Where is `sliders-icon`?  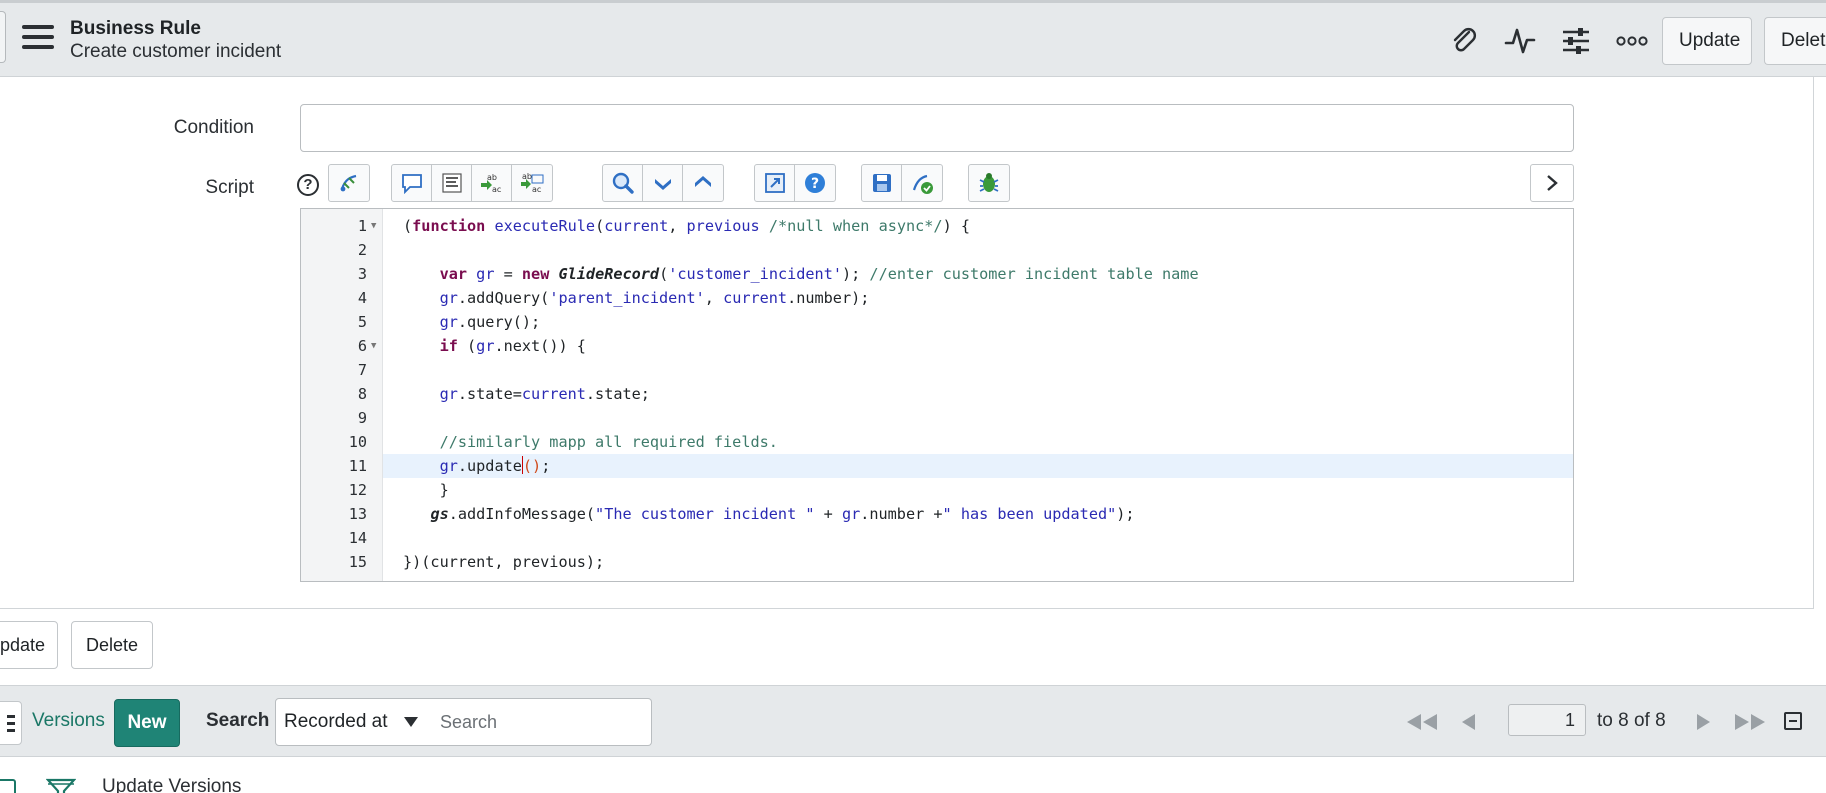 sliders-icon is located at coordinates (1576, 41).